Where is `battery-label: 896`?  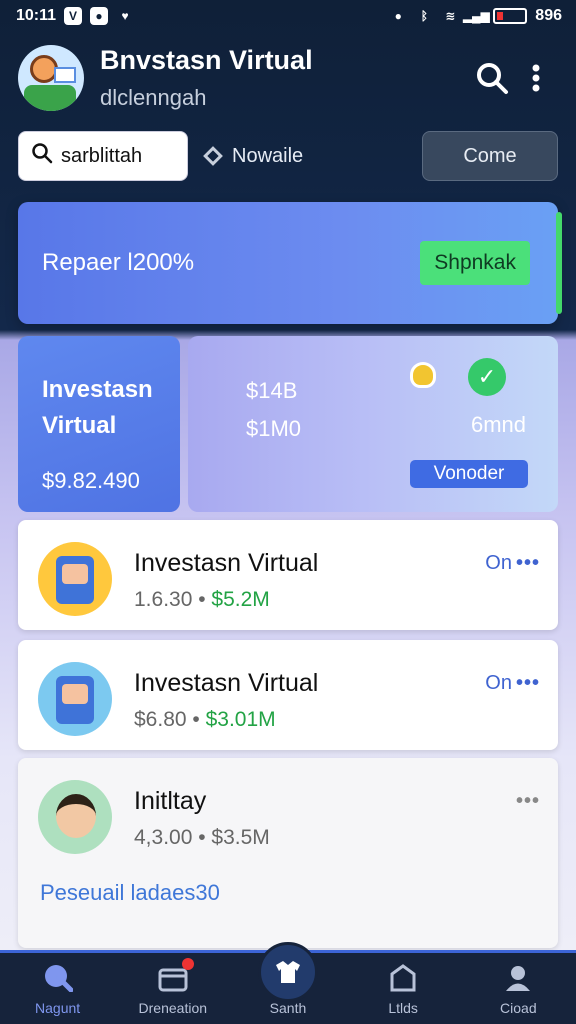
battery-label: 896 is located at coordinates (548, 15).